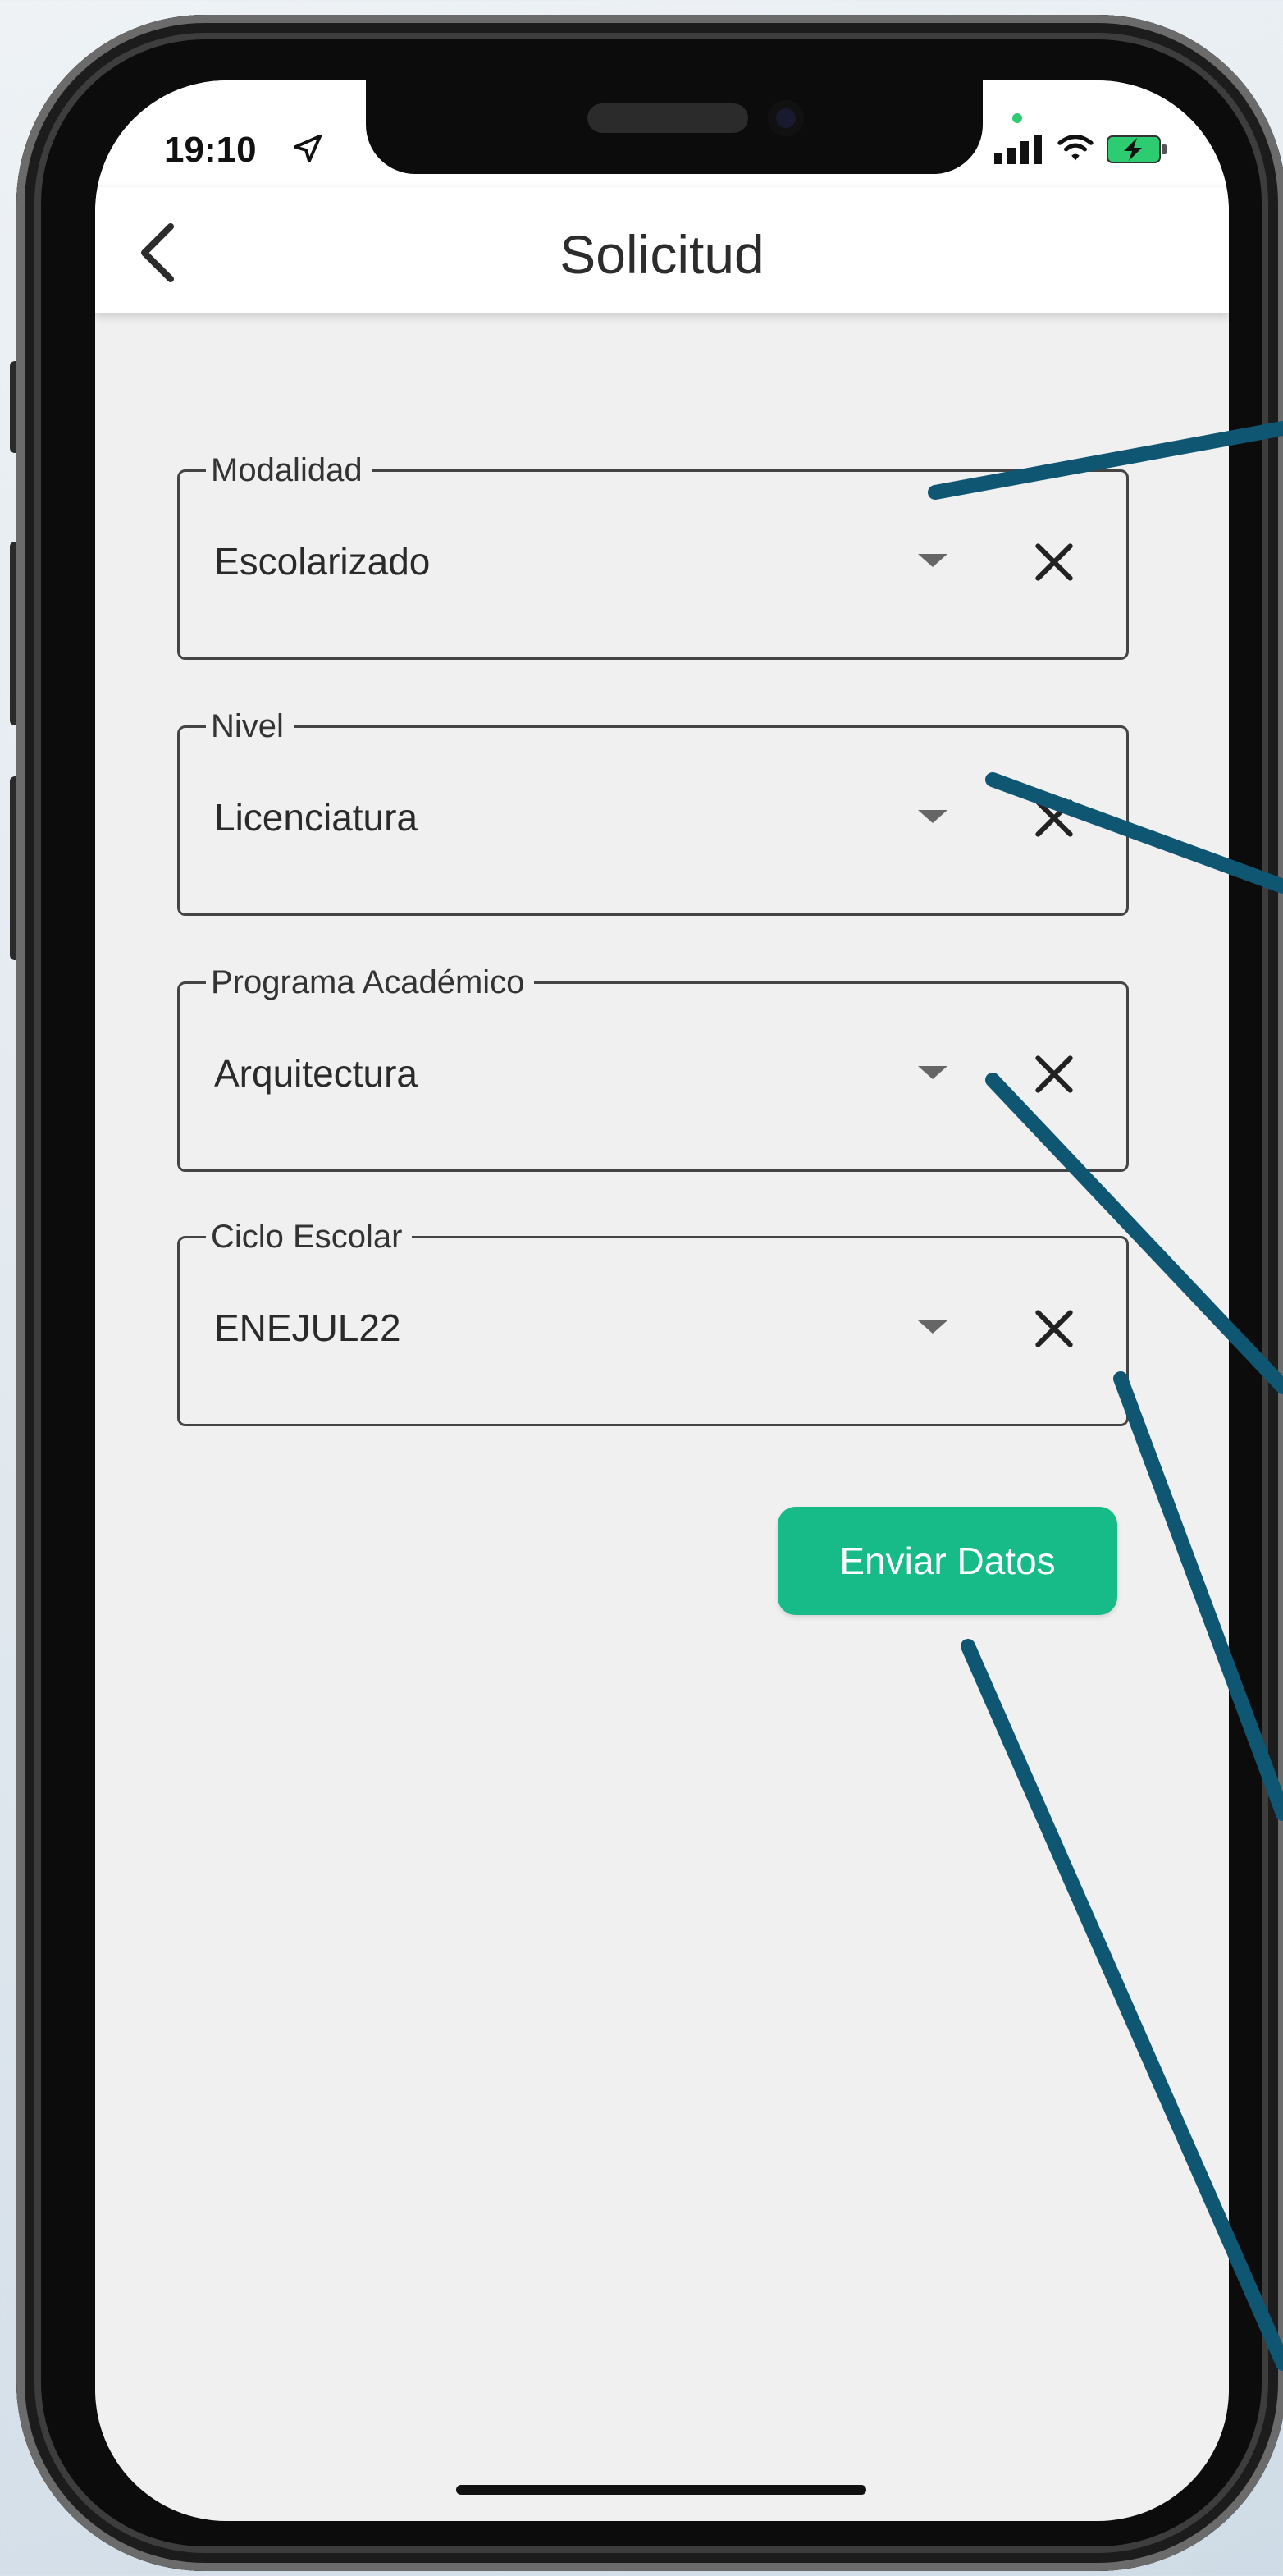  I want to click on status-bar: 19:10, so click(662, 133).